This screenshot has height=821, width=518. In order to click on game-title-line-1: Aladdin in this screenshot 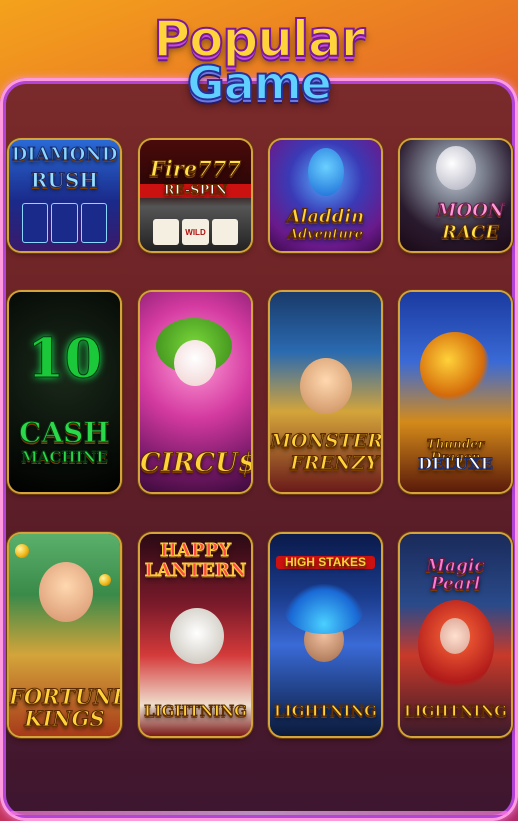, I will do `click(325, 216)`.